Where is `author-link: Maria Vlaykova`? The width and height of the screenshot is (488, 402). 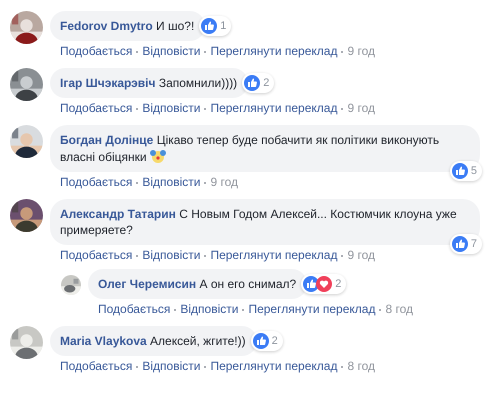
author-link: Maria Vlaykova is located at coordinates (103, 341).